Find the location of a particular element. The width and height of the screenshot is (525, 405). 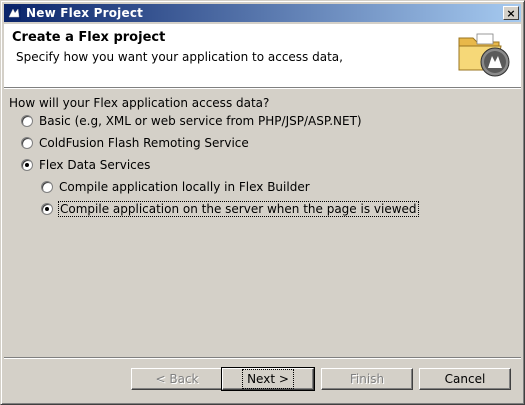

option-coldfusion: ColdFusion Flash Remoting Service is located at coordinates (135, 143).